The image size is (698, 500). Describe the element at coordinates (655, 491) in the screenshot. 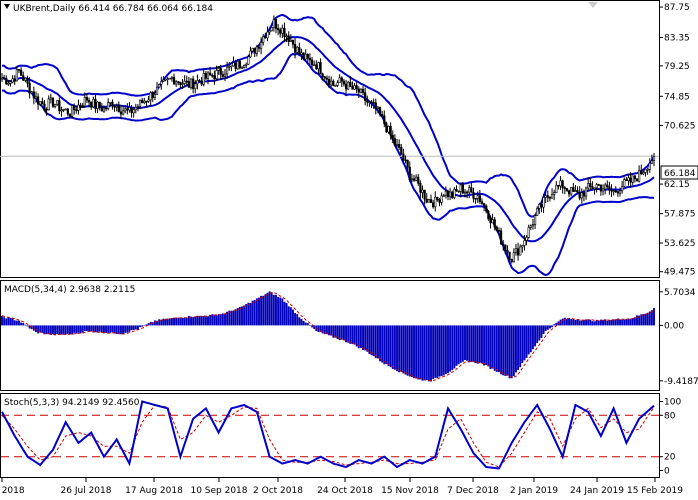

I see `x-axis-tick-label: 15 Feb 2019` at that location.